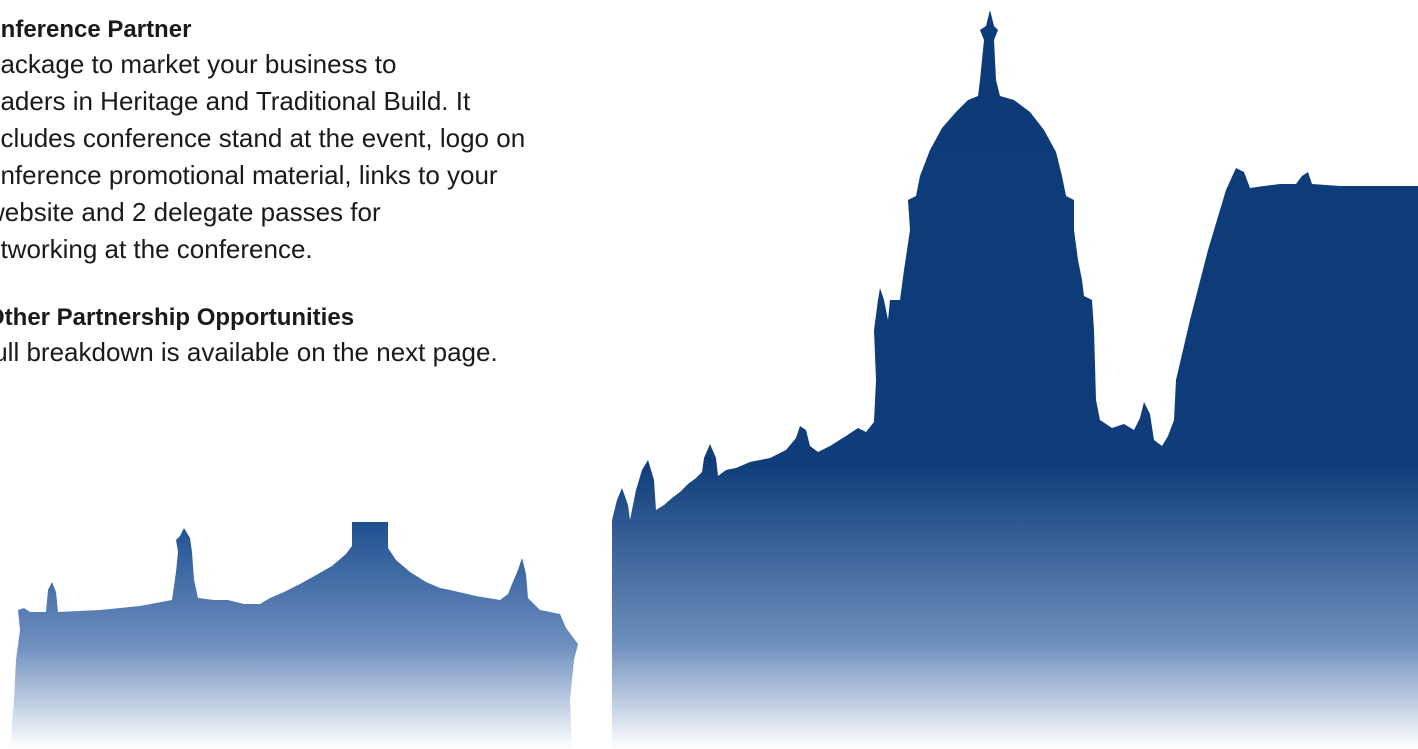  What do you see at coordinates (190, 212) in the screenshot?
I see `description-line: website and 2 delegate passes for` at bounding box center [190, 212].